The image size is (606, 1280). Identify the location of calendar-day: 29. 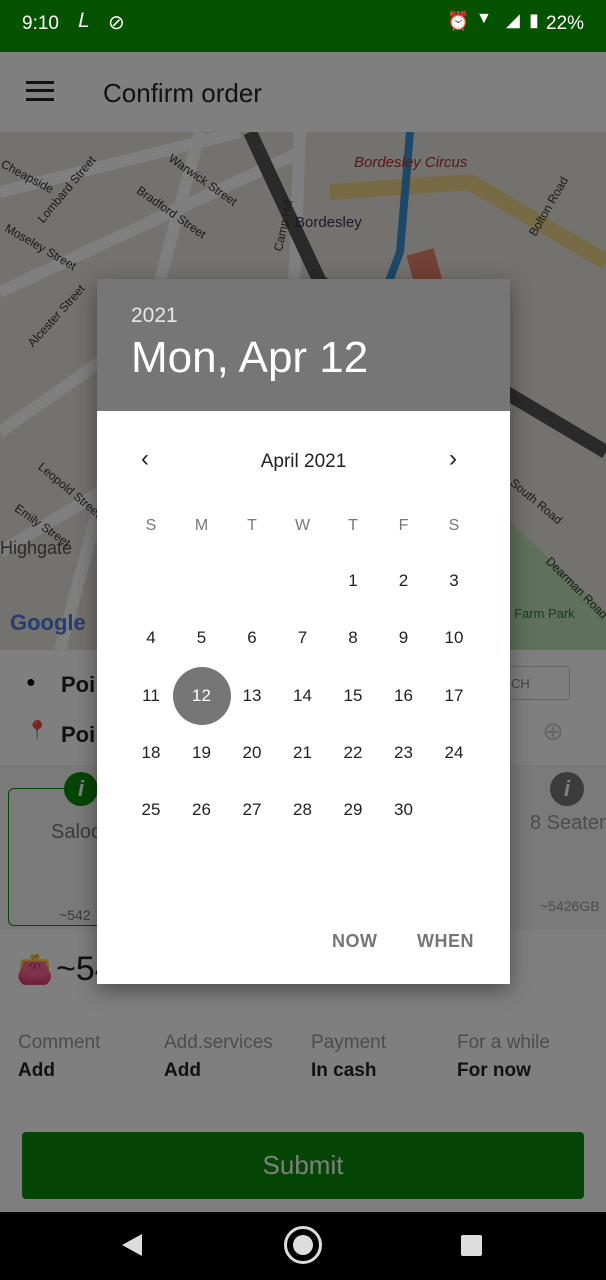
(353, 810).